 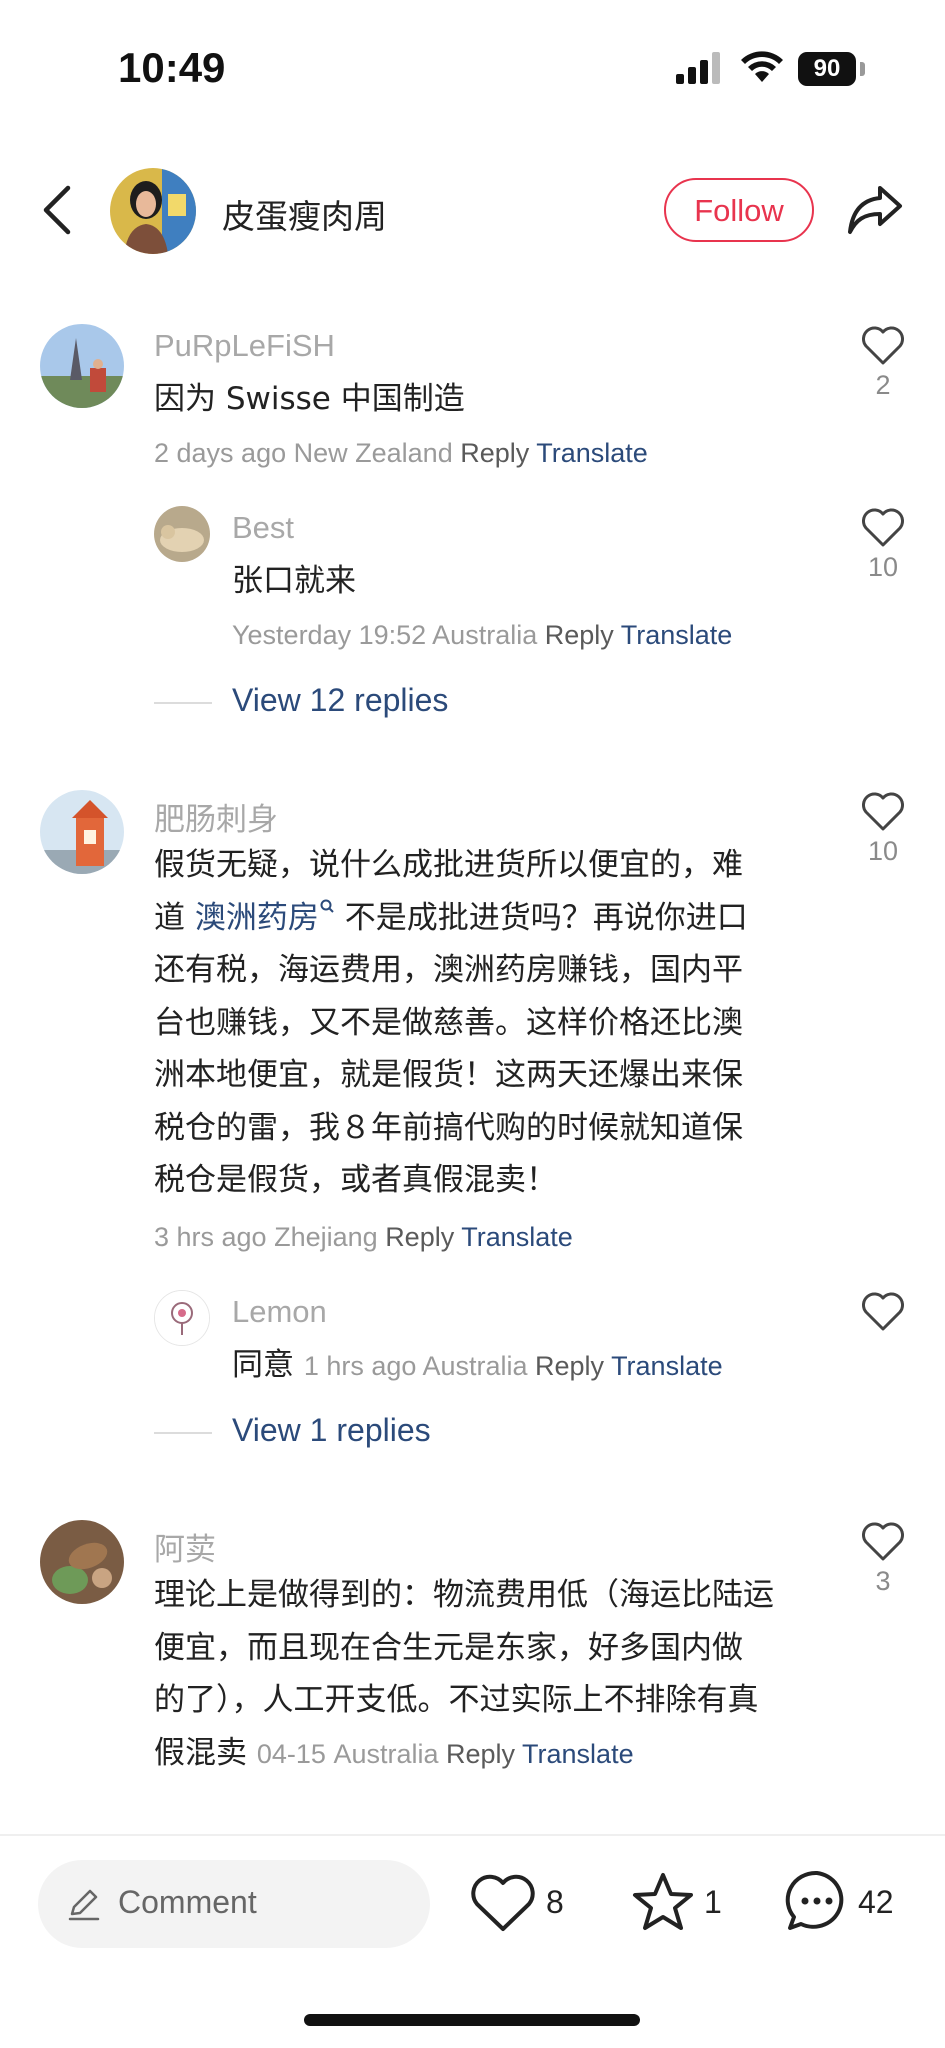 I want to click on comment-line: 道 澳洲药房 不是成批进货吗？再说你进口, so click(x=484, y=918).